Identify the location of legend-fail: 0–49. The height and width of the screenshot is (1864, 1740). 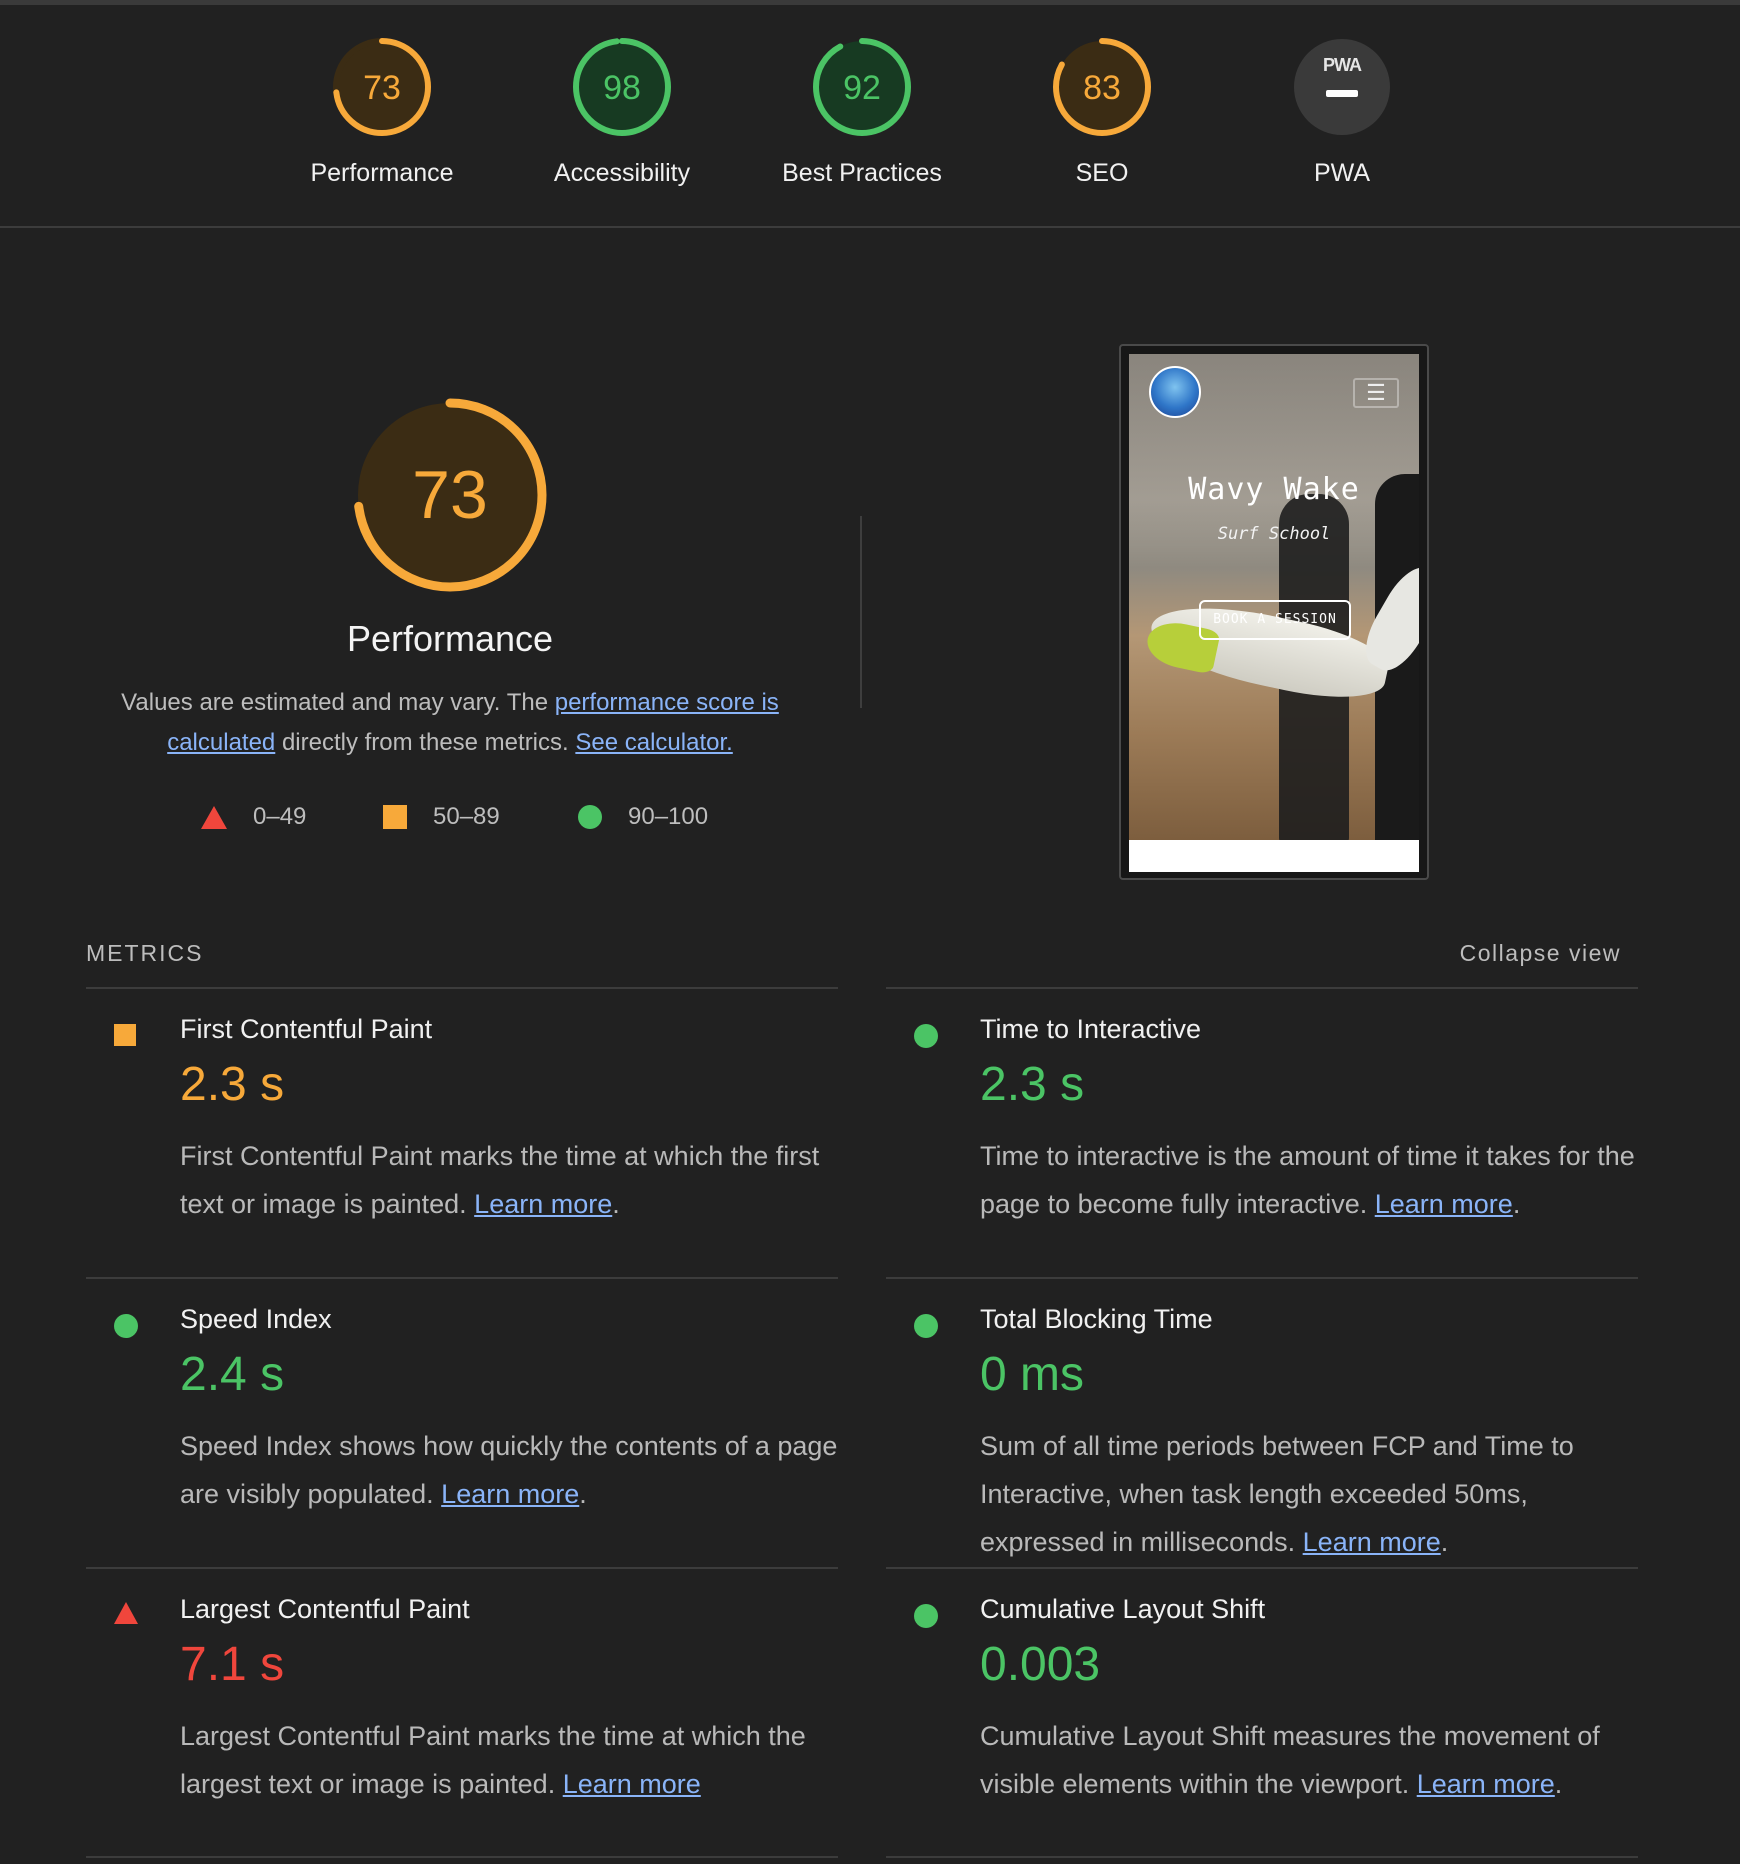
(253, 817).